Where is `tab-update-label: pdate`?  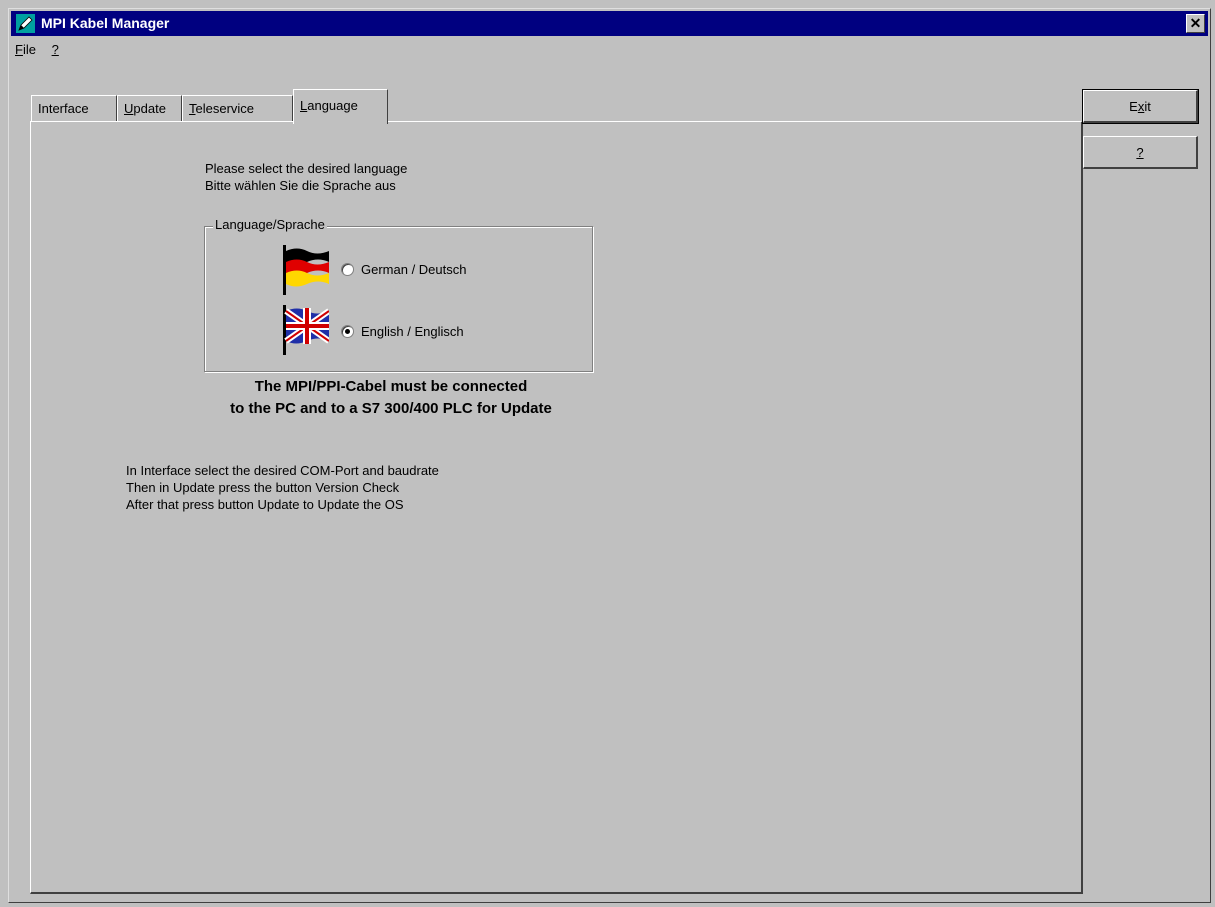
tab-update-label: pdate is located at coordinates (149, 108).